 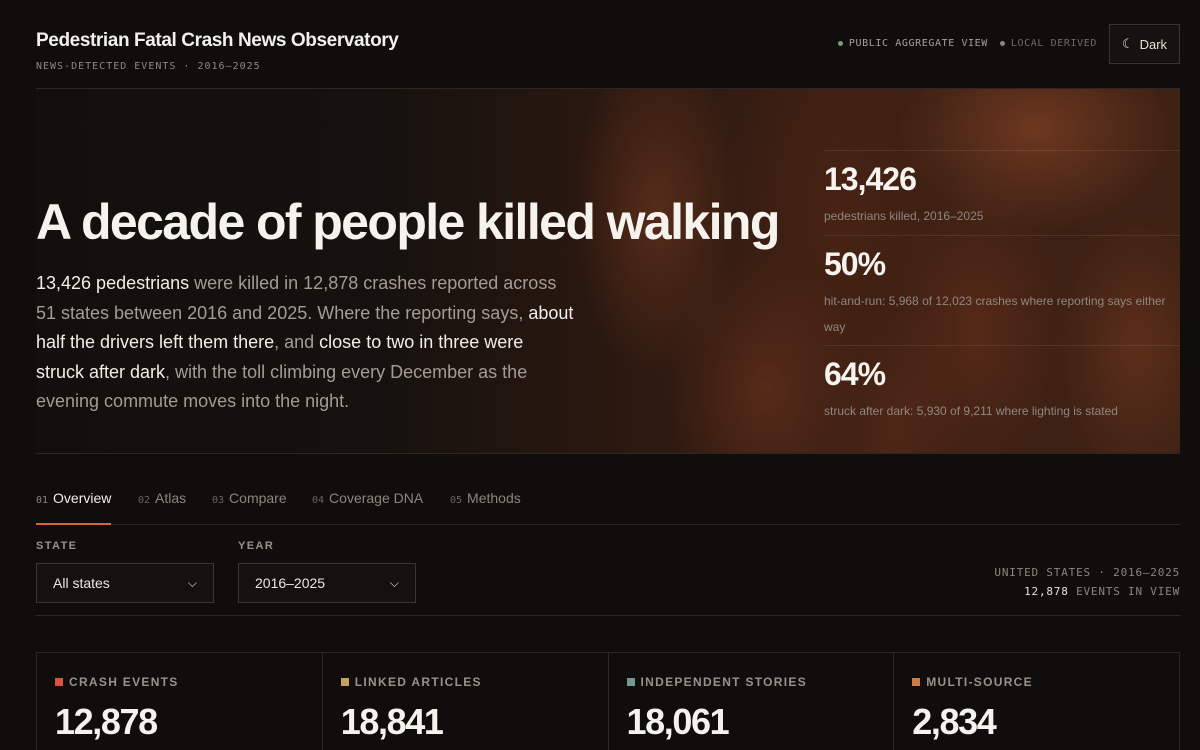 I want to click on status-local-label: LOCAL DERIVED, so click(x=1053, y=43).